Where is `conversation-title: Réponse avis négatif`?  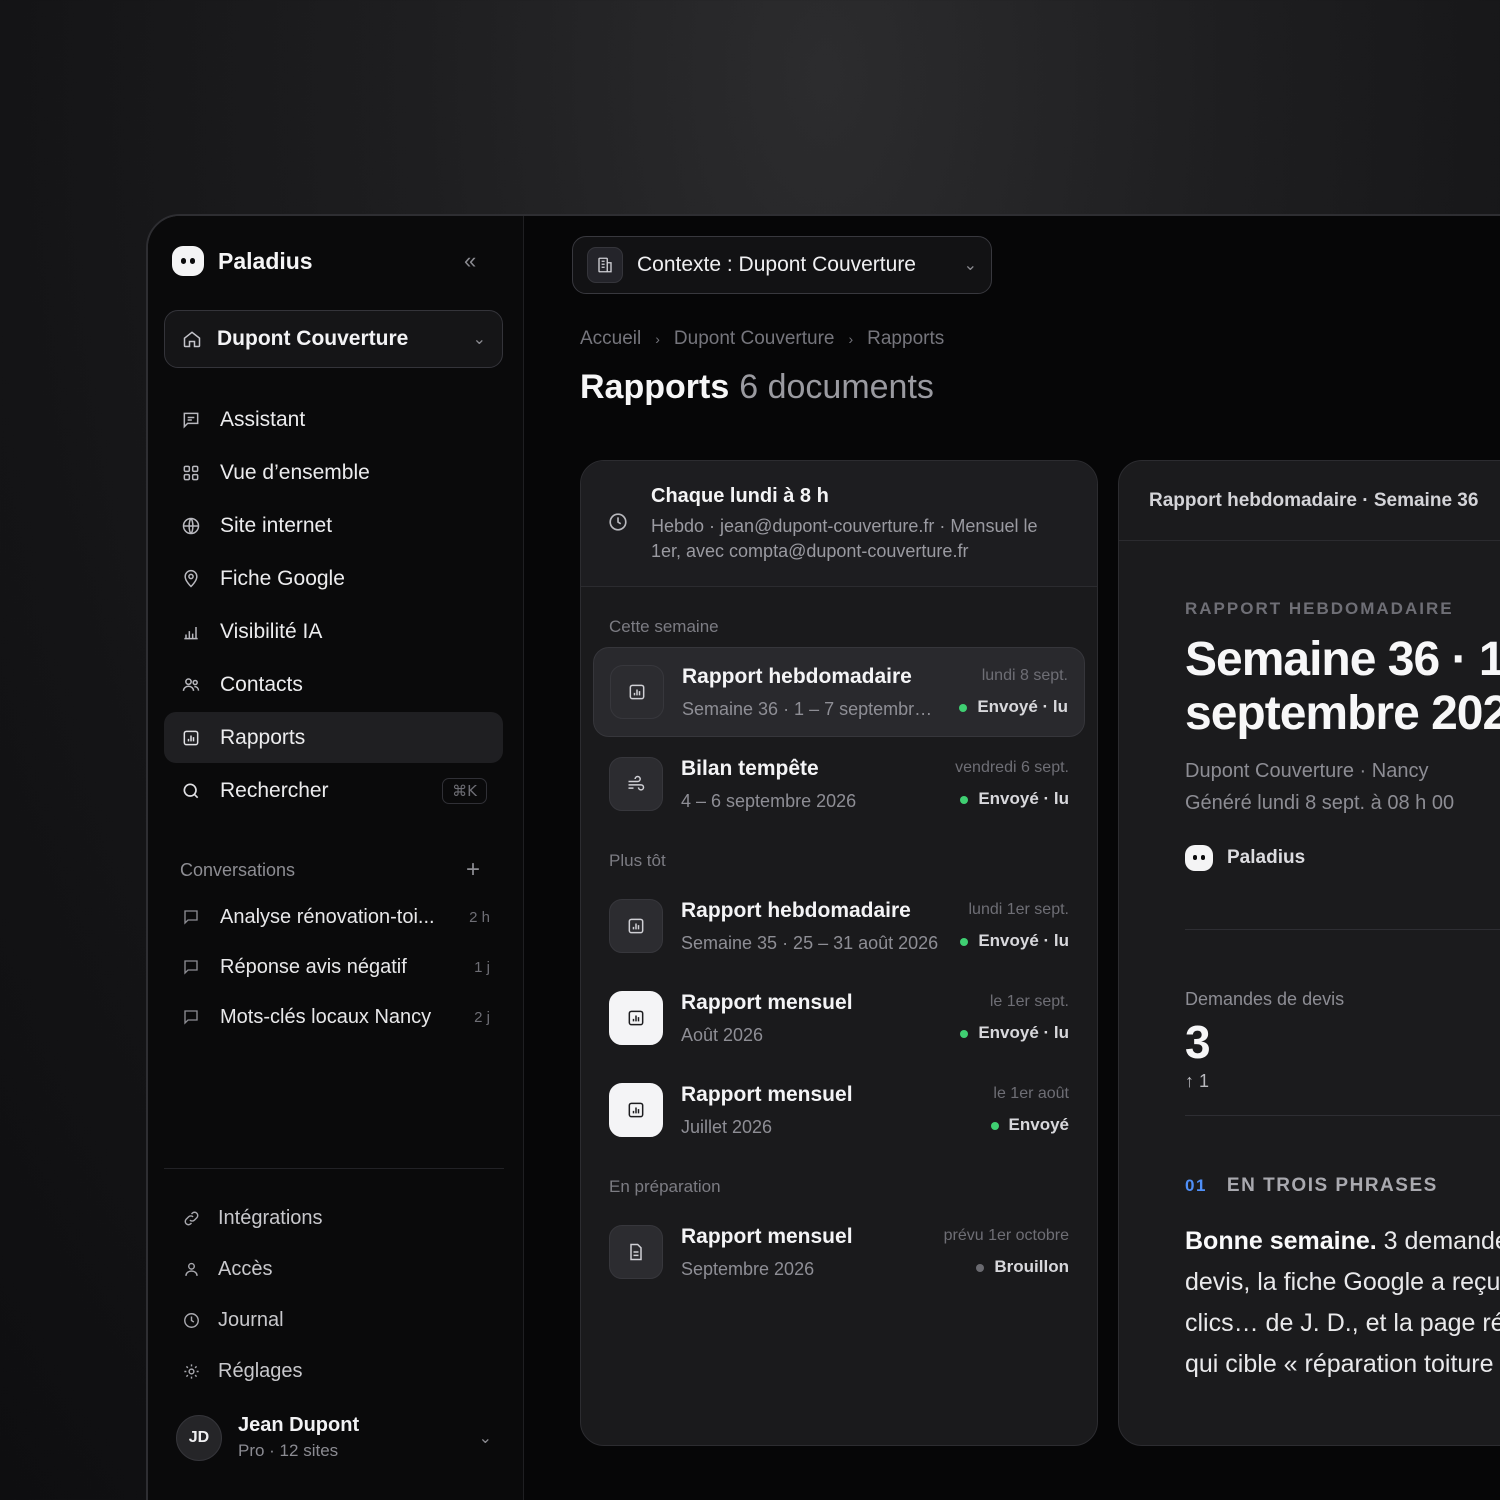
conversation-title: Réponse avis négatif is located at coordinates (313, 966).